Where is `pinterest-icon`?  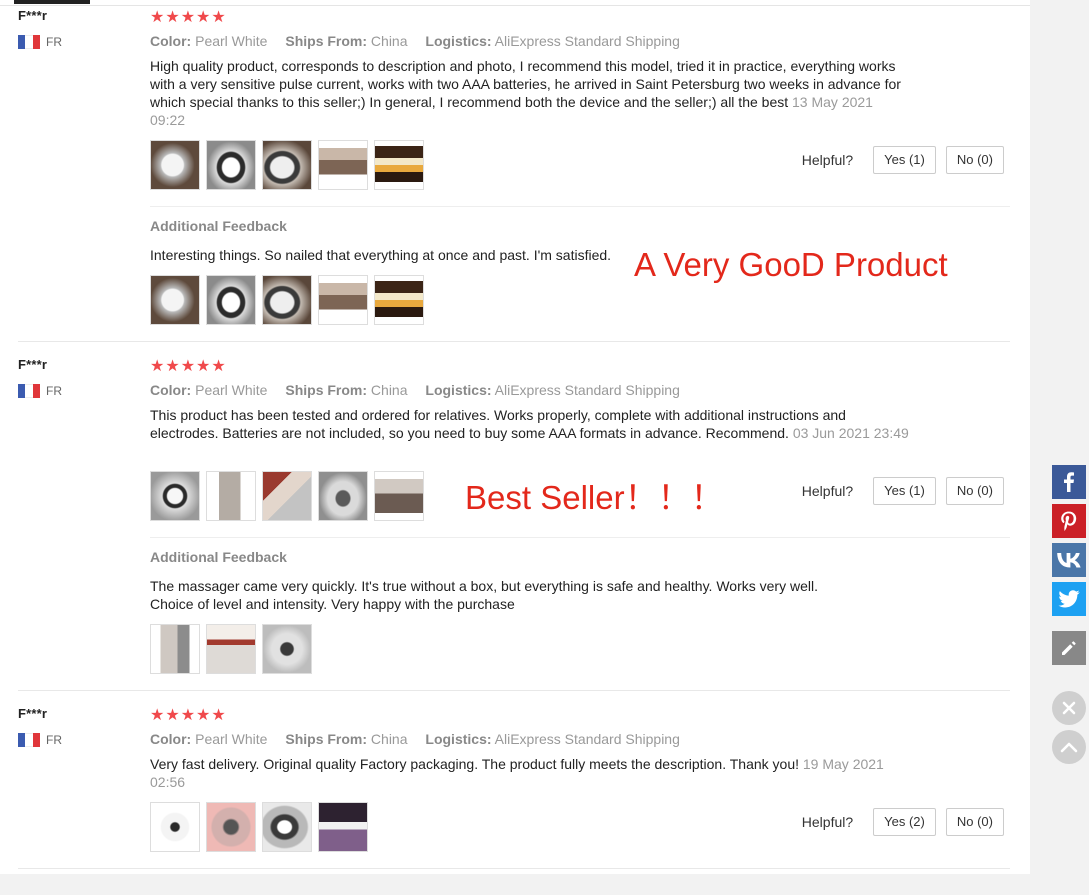
pinterest-icon is located at coordinates (1069, 521).